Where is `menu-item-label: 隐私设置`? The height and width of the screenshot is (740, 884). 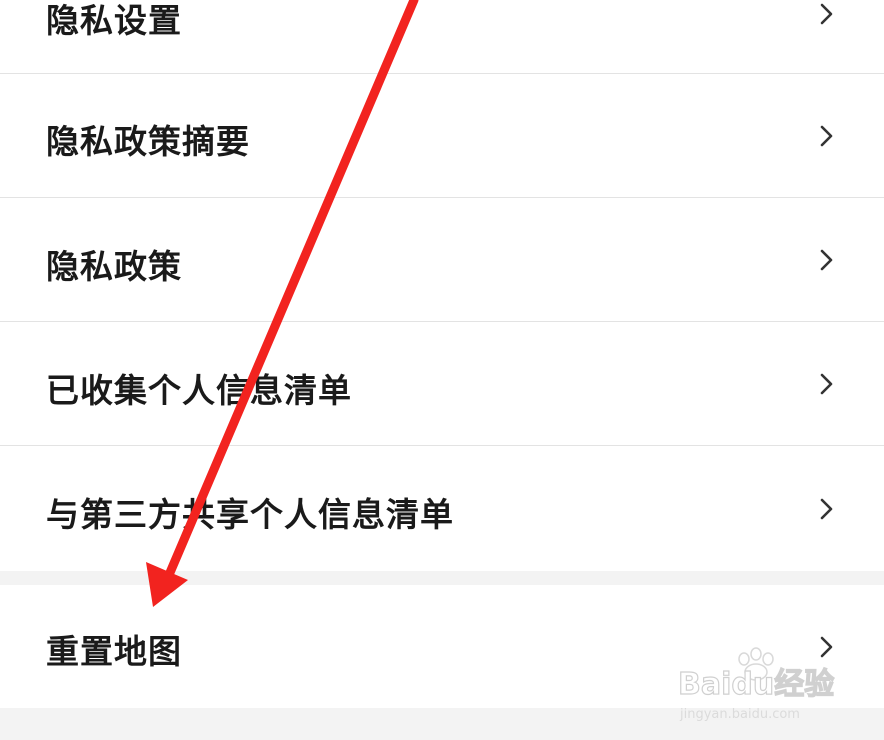 menu-item-label: 隐私设置 is located at coordinates (114, 20).